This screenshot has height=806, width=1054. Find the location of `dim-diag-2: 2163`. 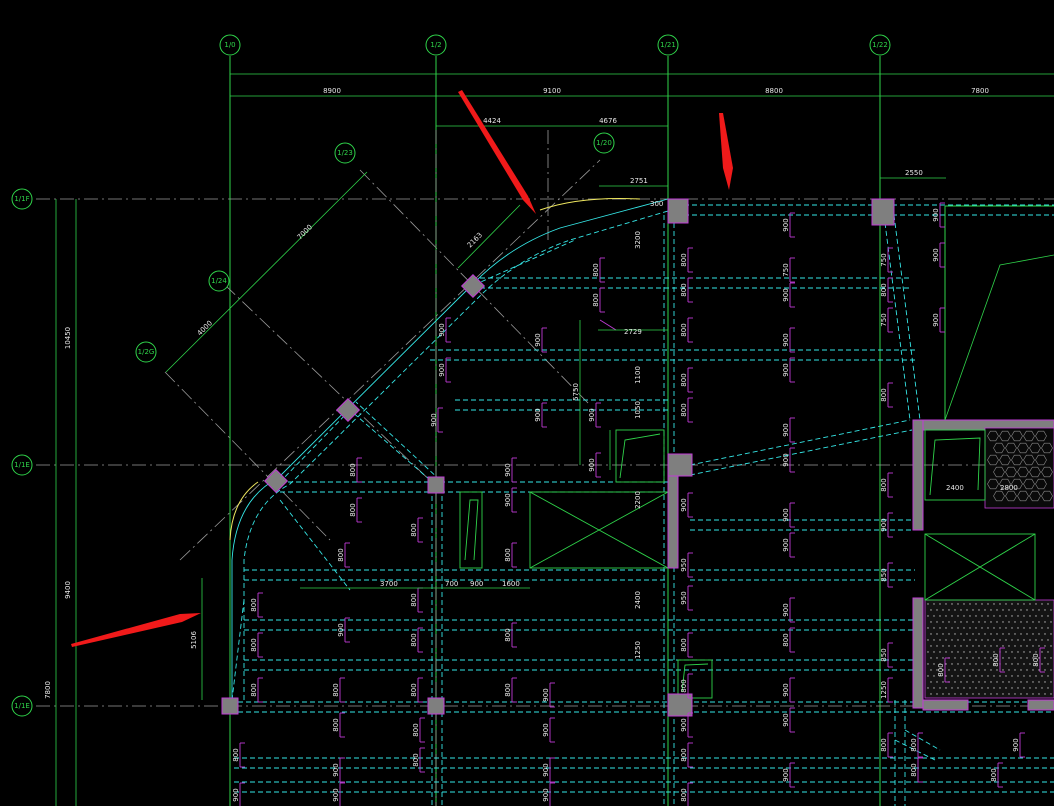

dim-diag-2: 2163 is located at coordinates (475, 240).